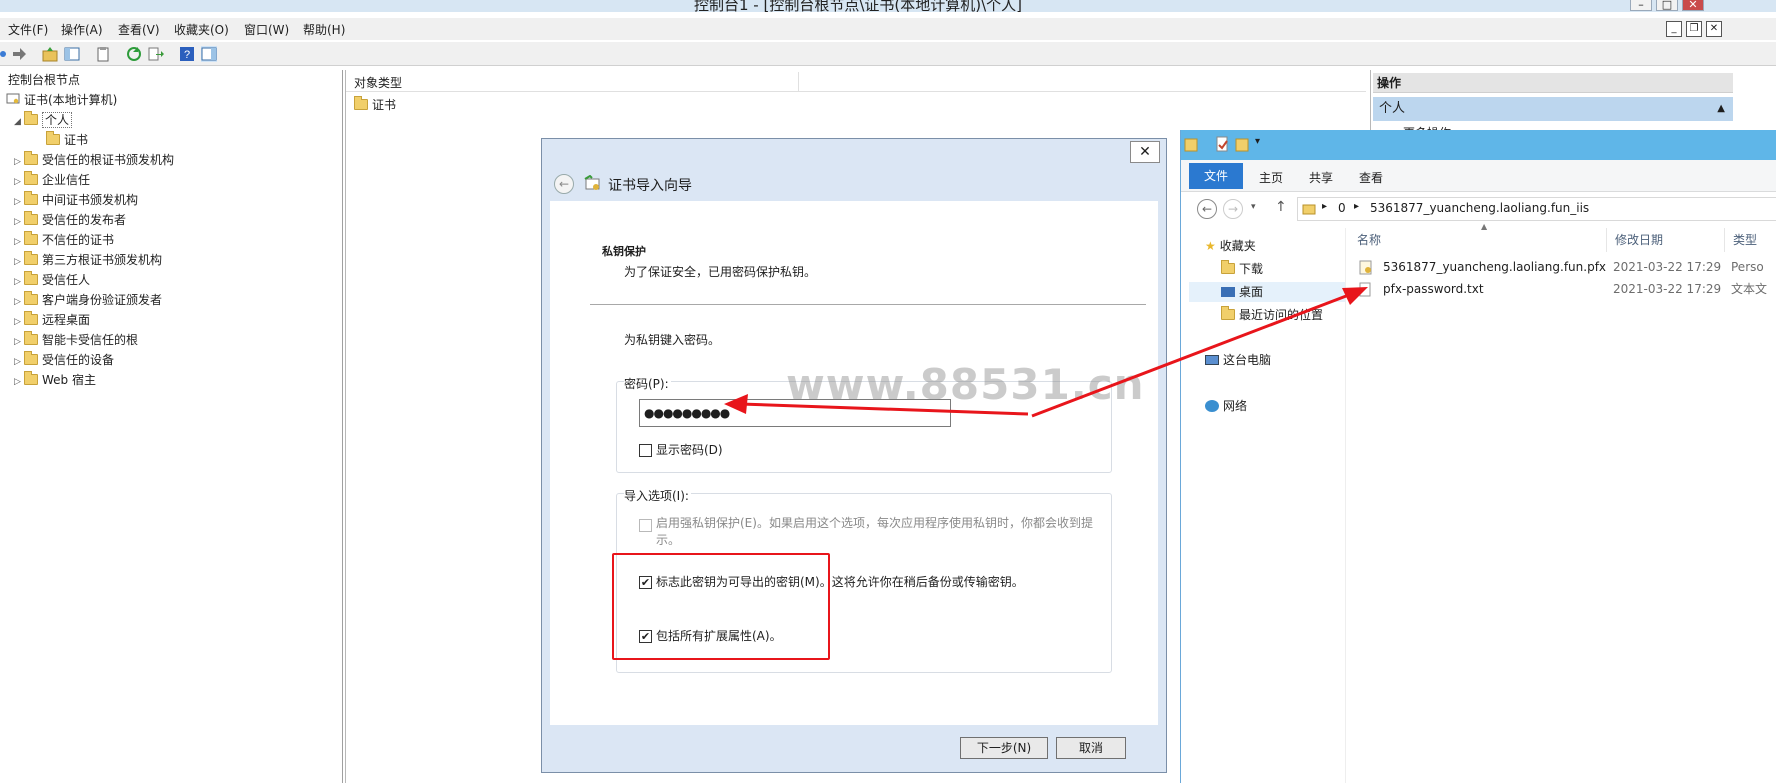 The height and width of the screenshot is (783, 1776). Describe the element at coordinates (1667, 5) in the screenshot. I see `maximize-button: □` at that location.